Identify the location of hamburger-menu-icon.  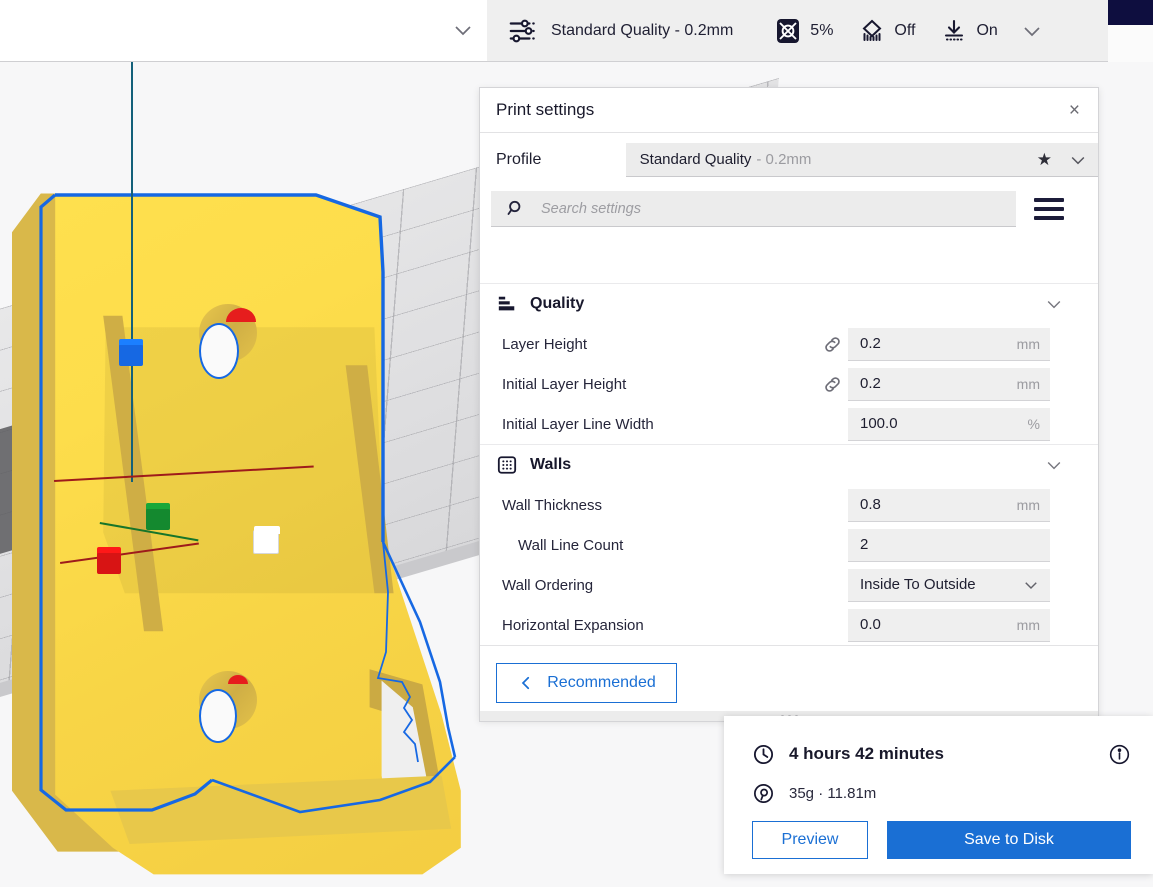
(1049, 209).